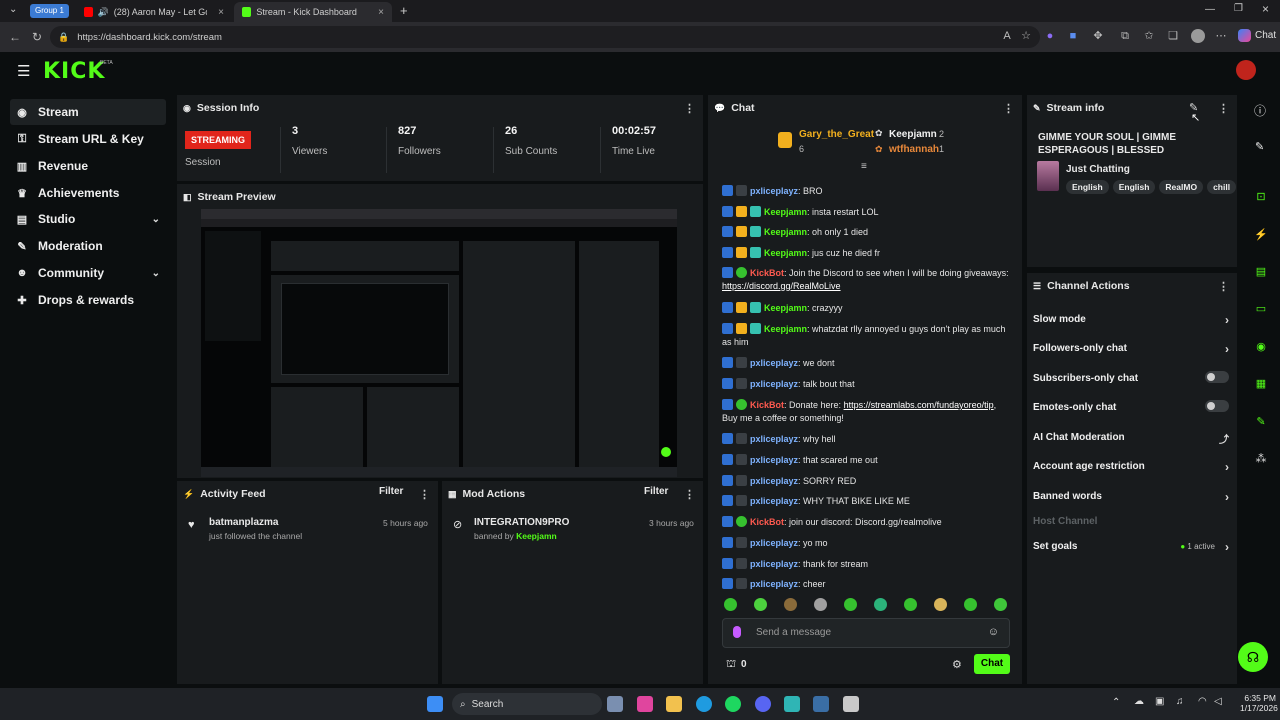 The width and height of the screenshot is (1280, 720). Describe the element at coordinates (88, 193) in the screenshot. I see `sidebar-item-achievements: ♛ Achievements` at that location.